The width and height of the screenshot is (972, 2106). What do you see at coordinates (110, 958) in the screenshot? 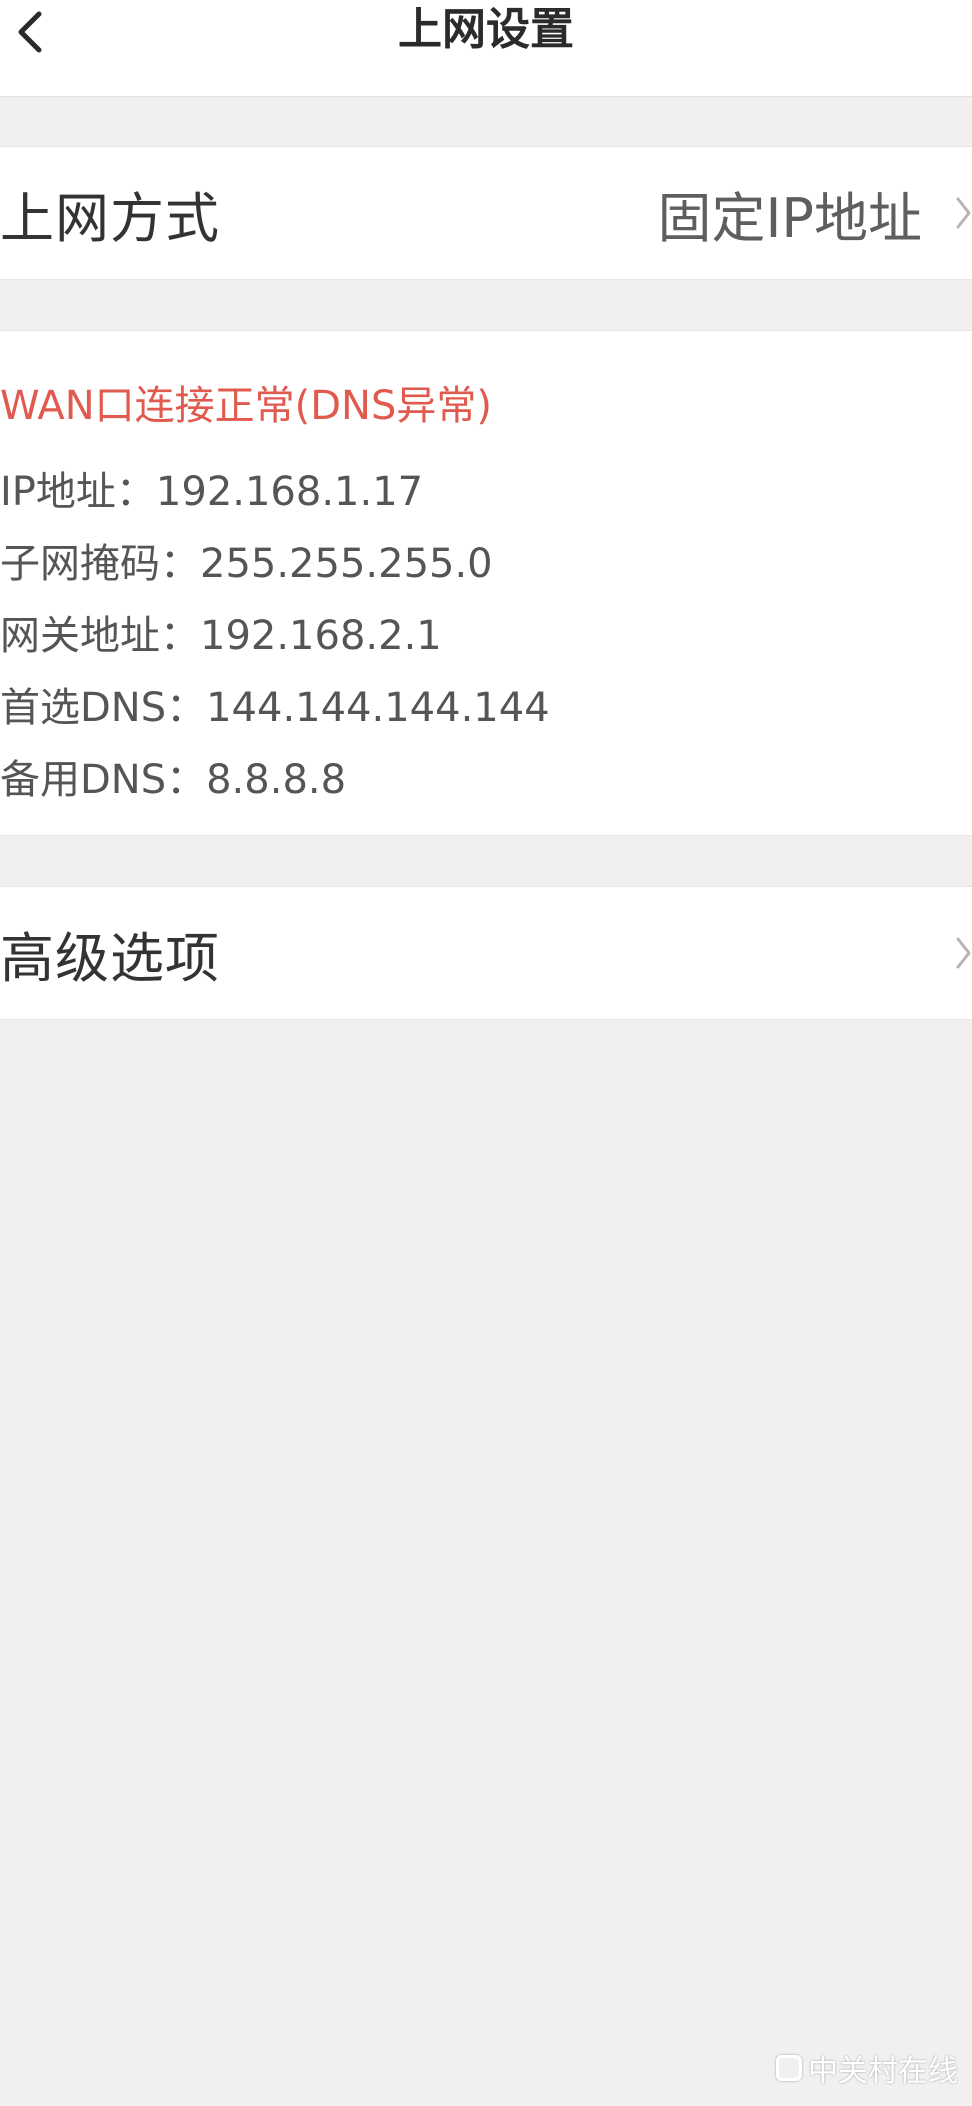
I see `advanced-options-label: 高级选项` at bounding box center [110, 958].